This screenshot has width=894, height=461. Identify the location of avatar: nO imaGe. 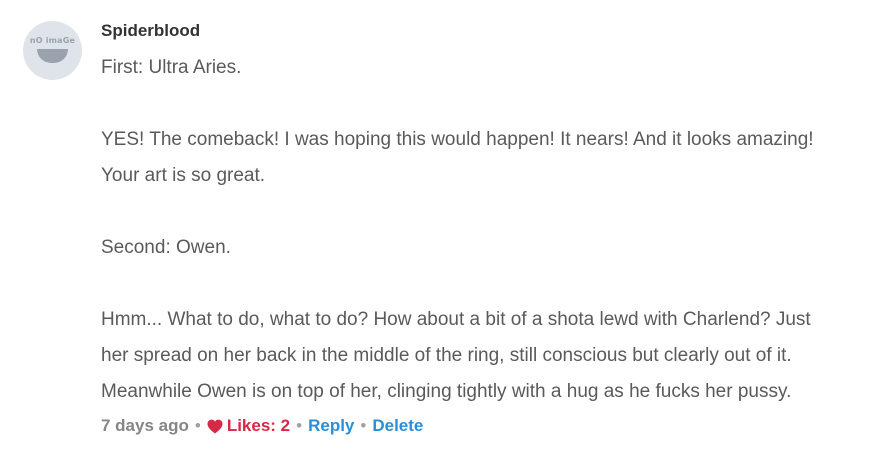
(52, 50).